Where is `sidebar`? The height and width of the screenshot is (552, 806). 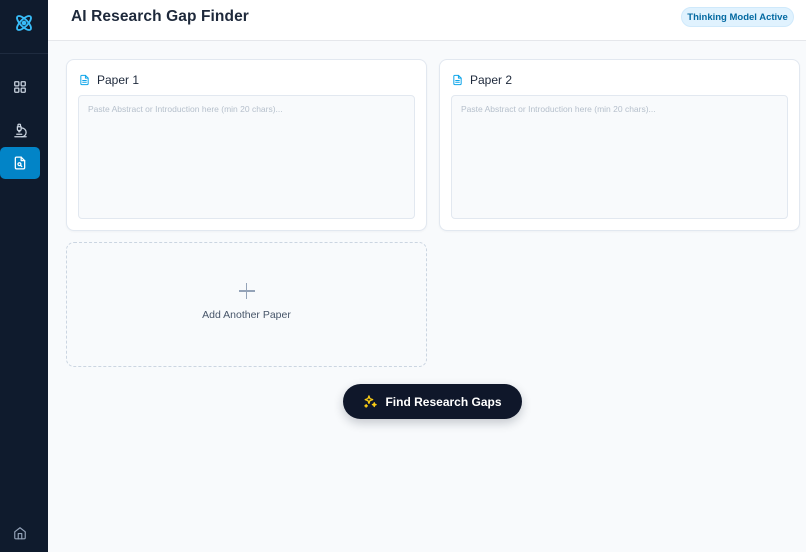 sidebar is located at coordinates (24, 276).